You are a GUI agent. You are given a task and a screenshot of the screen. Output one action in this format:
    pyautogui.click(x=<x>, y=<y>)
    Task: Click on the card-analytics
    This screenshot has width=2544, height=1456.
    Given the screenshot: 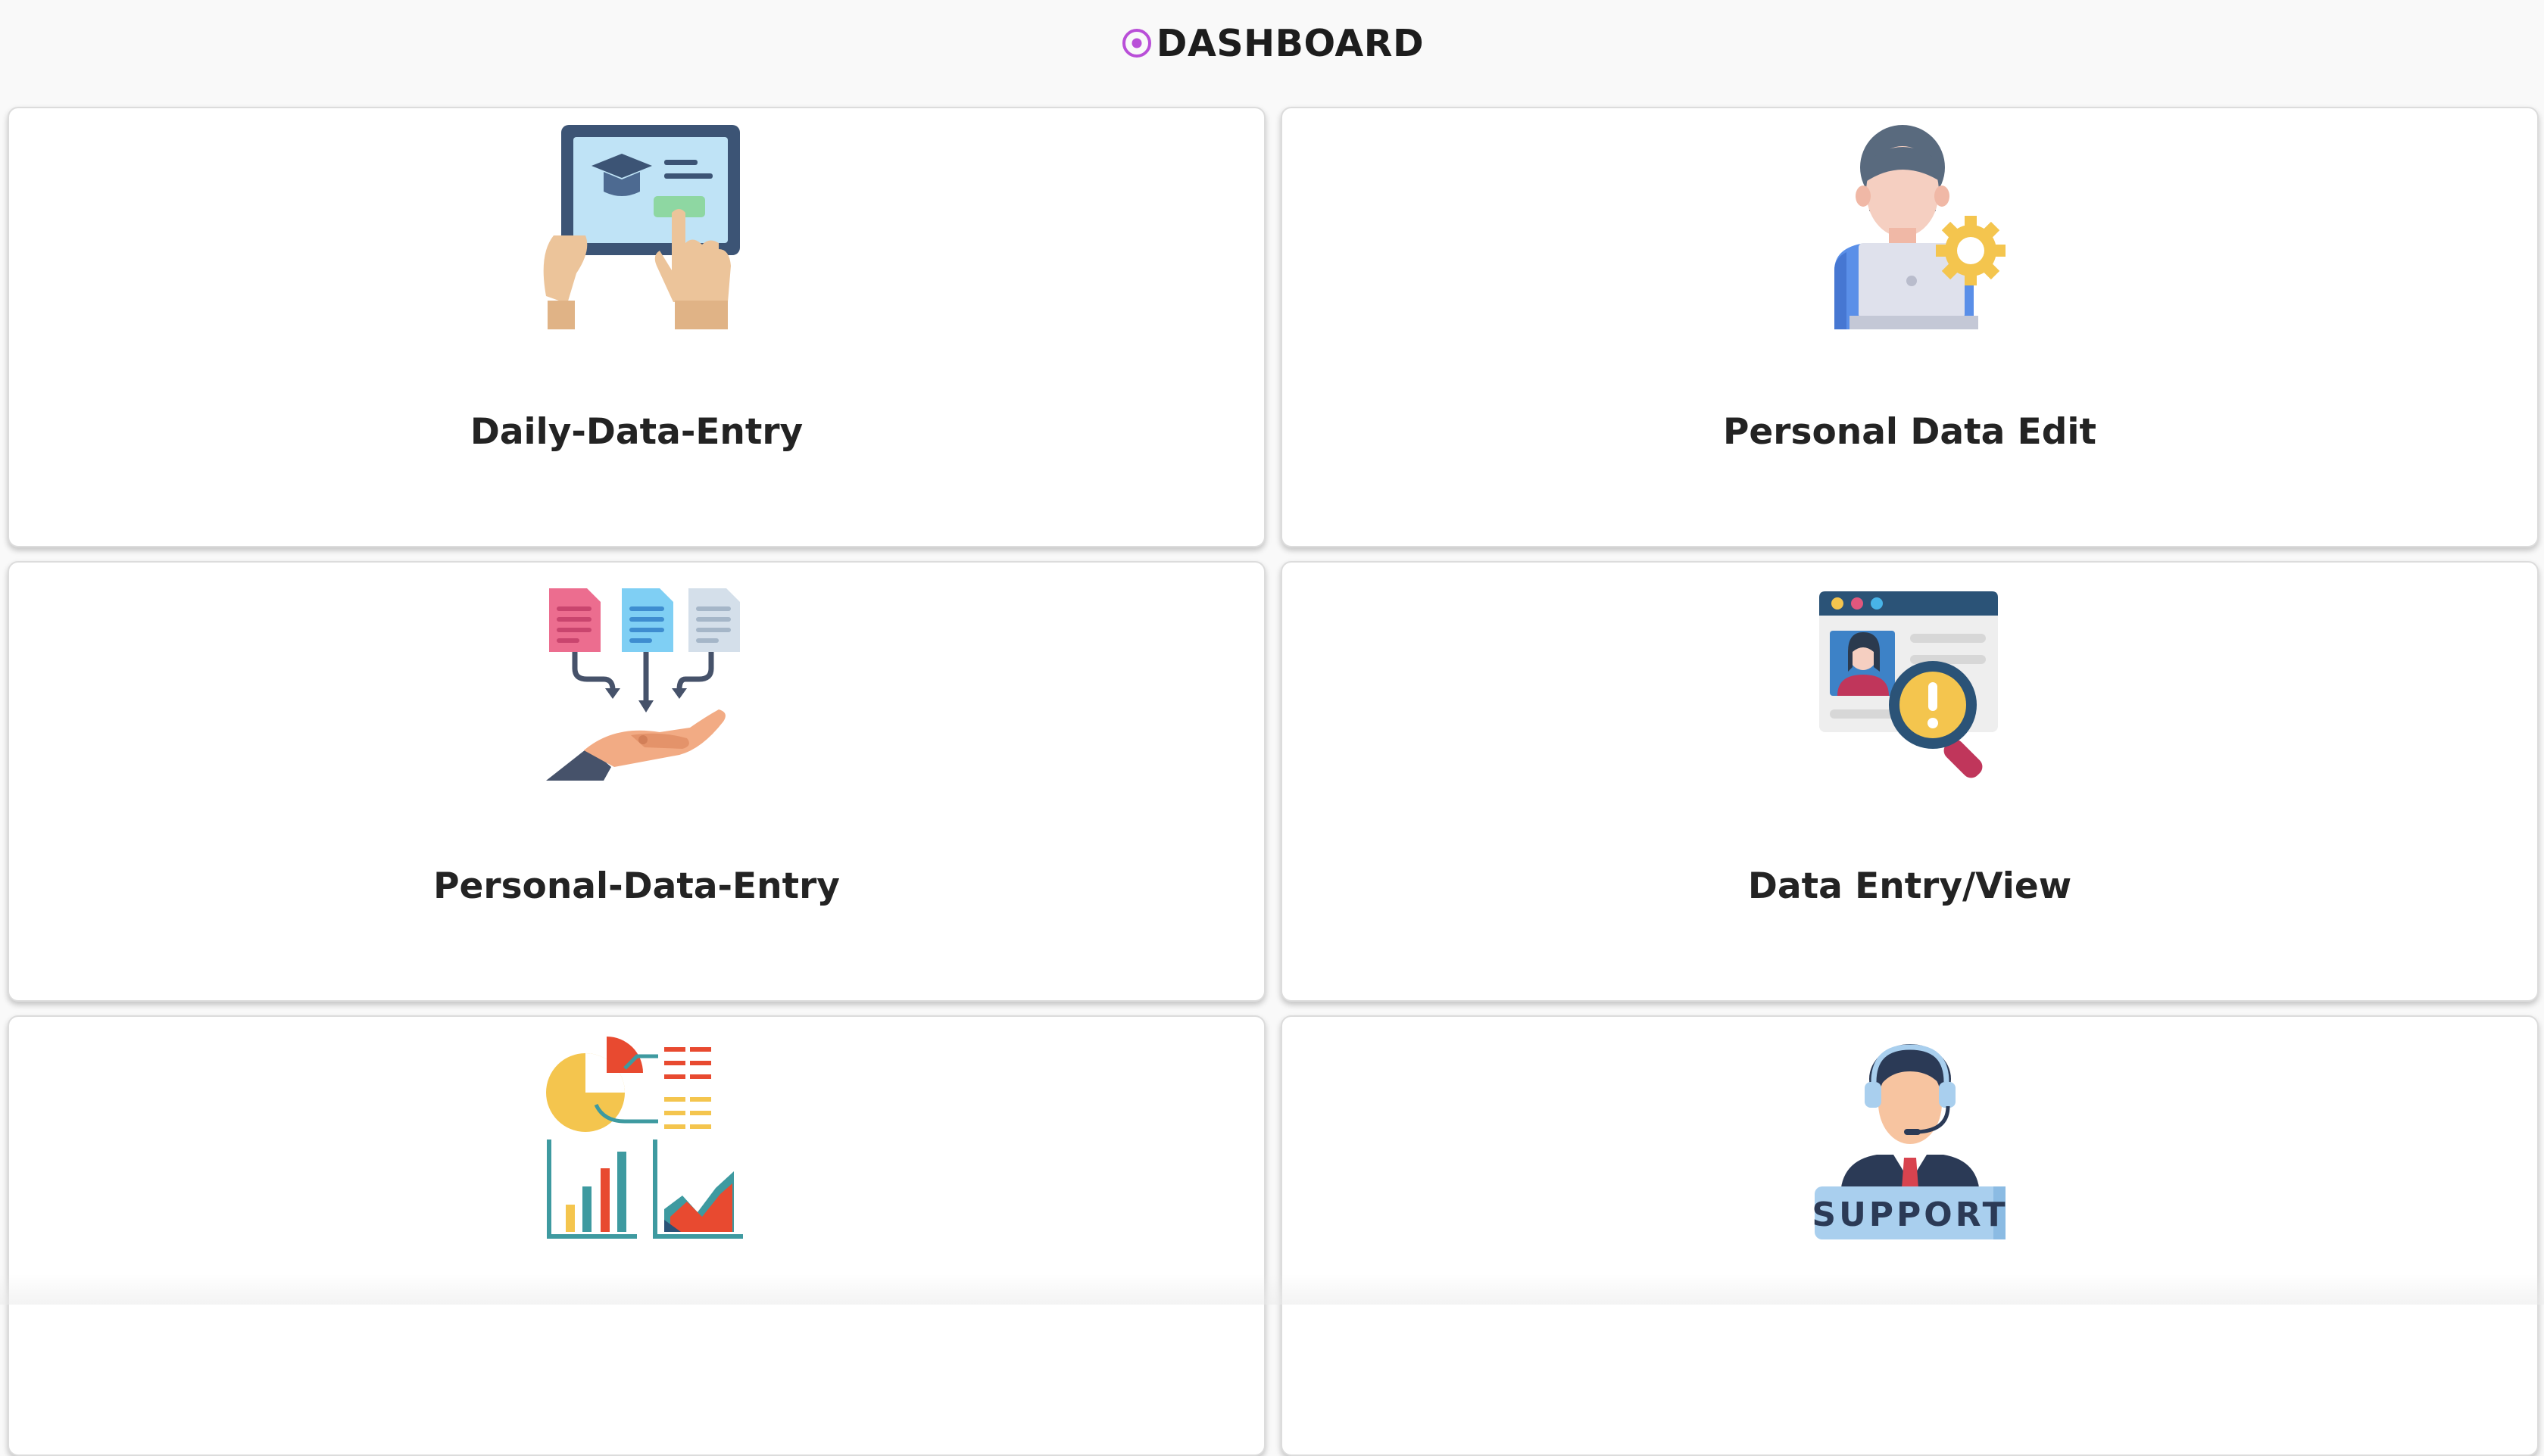 What is the action you would take?
    pyautogui.click(x=637, y=1235)
    